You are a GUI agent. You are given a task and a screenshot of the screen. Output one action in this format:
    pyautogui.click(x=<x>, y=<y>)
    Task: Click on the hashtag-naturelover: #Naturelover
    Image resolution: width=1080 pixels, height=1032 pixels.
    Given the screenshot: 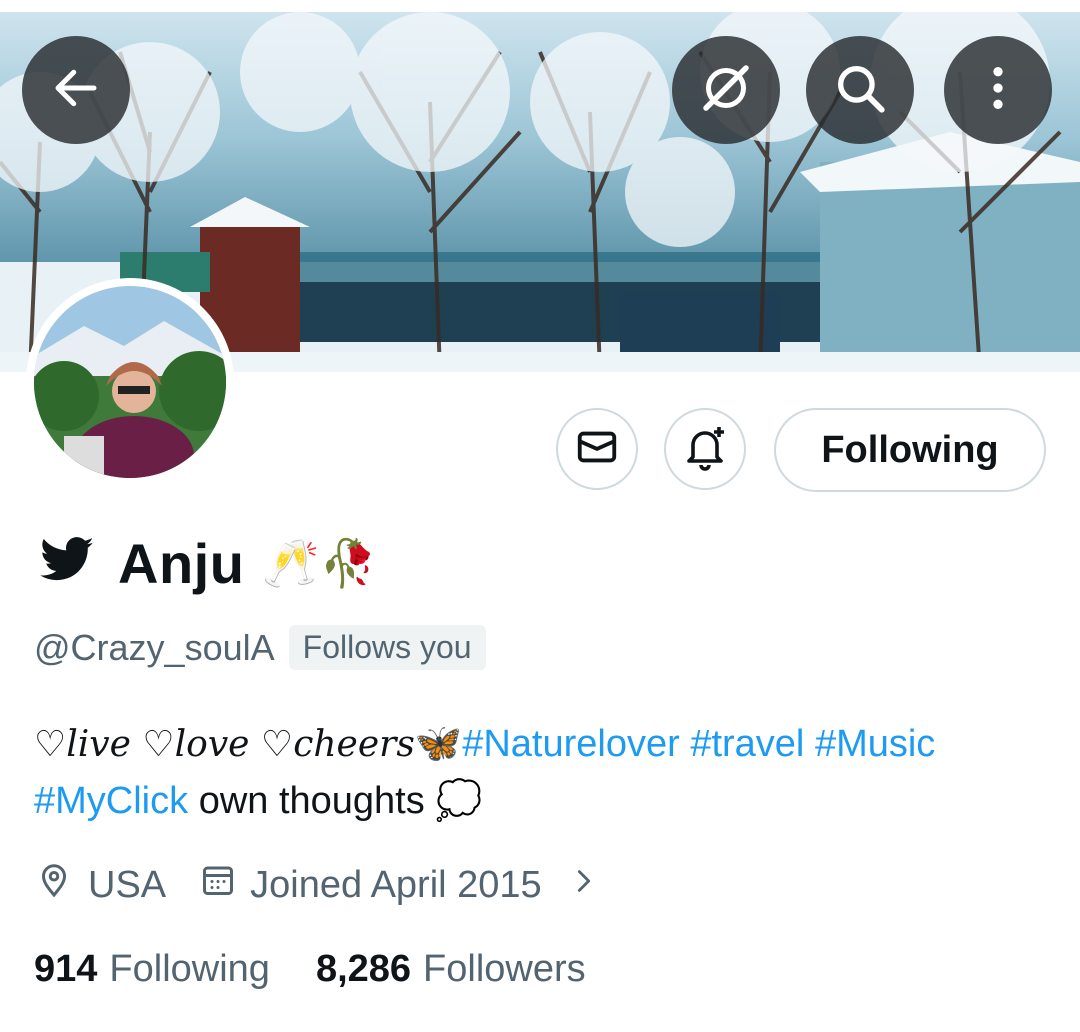 What is the action you would take?
    pyautogui.click(x=571, y=744)
    